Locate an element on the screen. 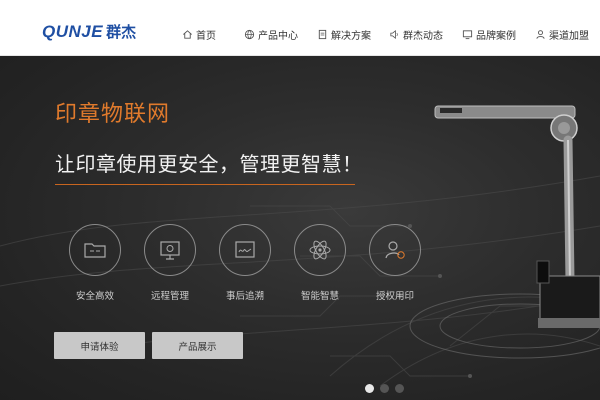 The image size is (600, 400). main-nav: 首页 产品中心 解决方案 群杰动态 品牌案例 渠道加盟 is located at coordinates (300, 28).